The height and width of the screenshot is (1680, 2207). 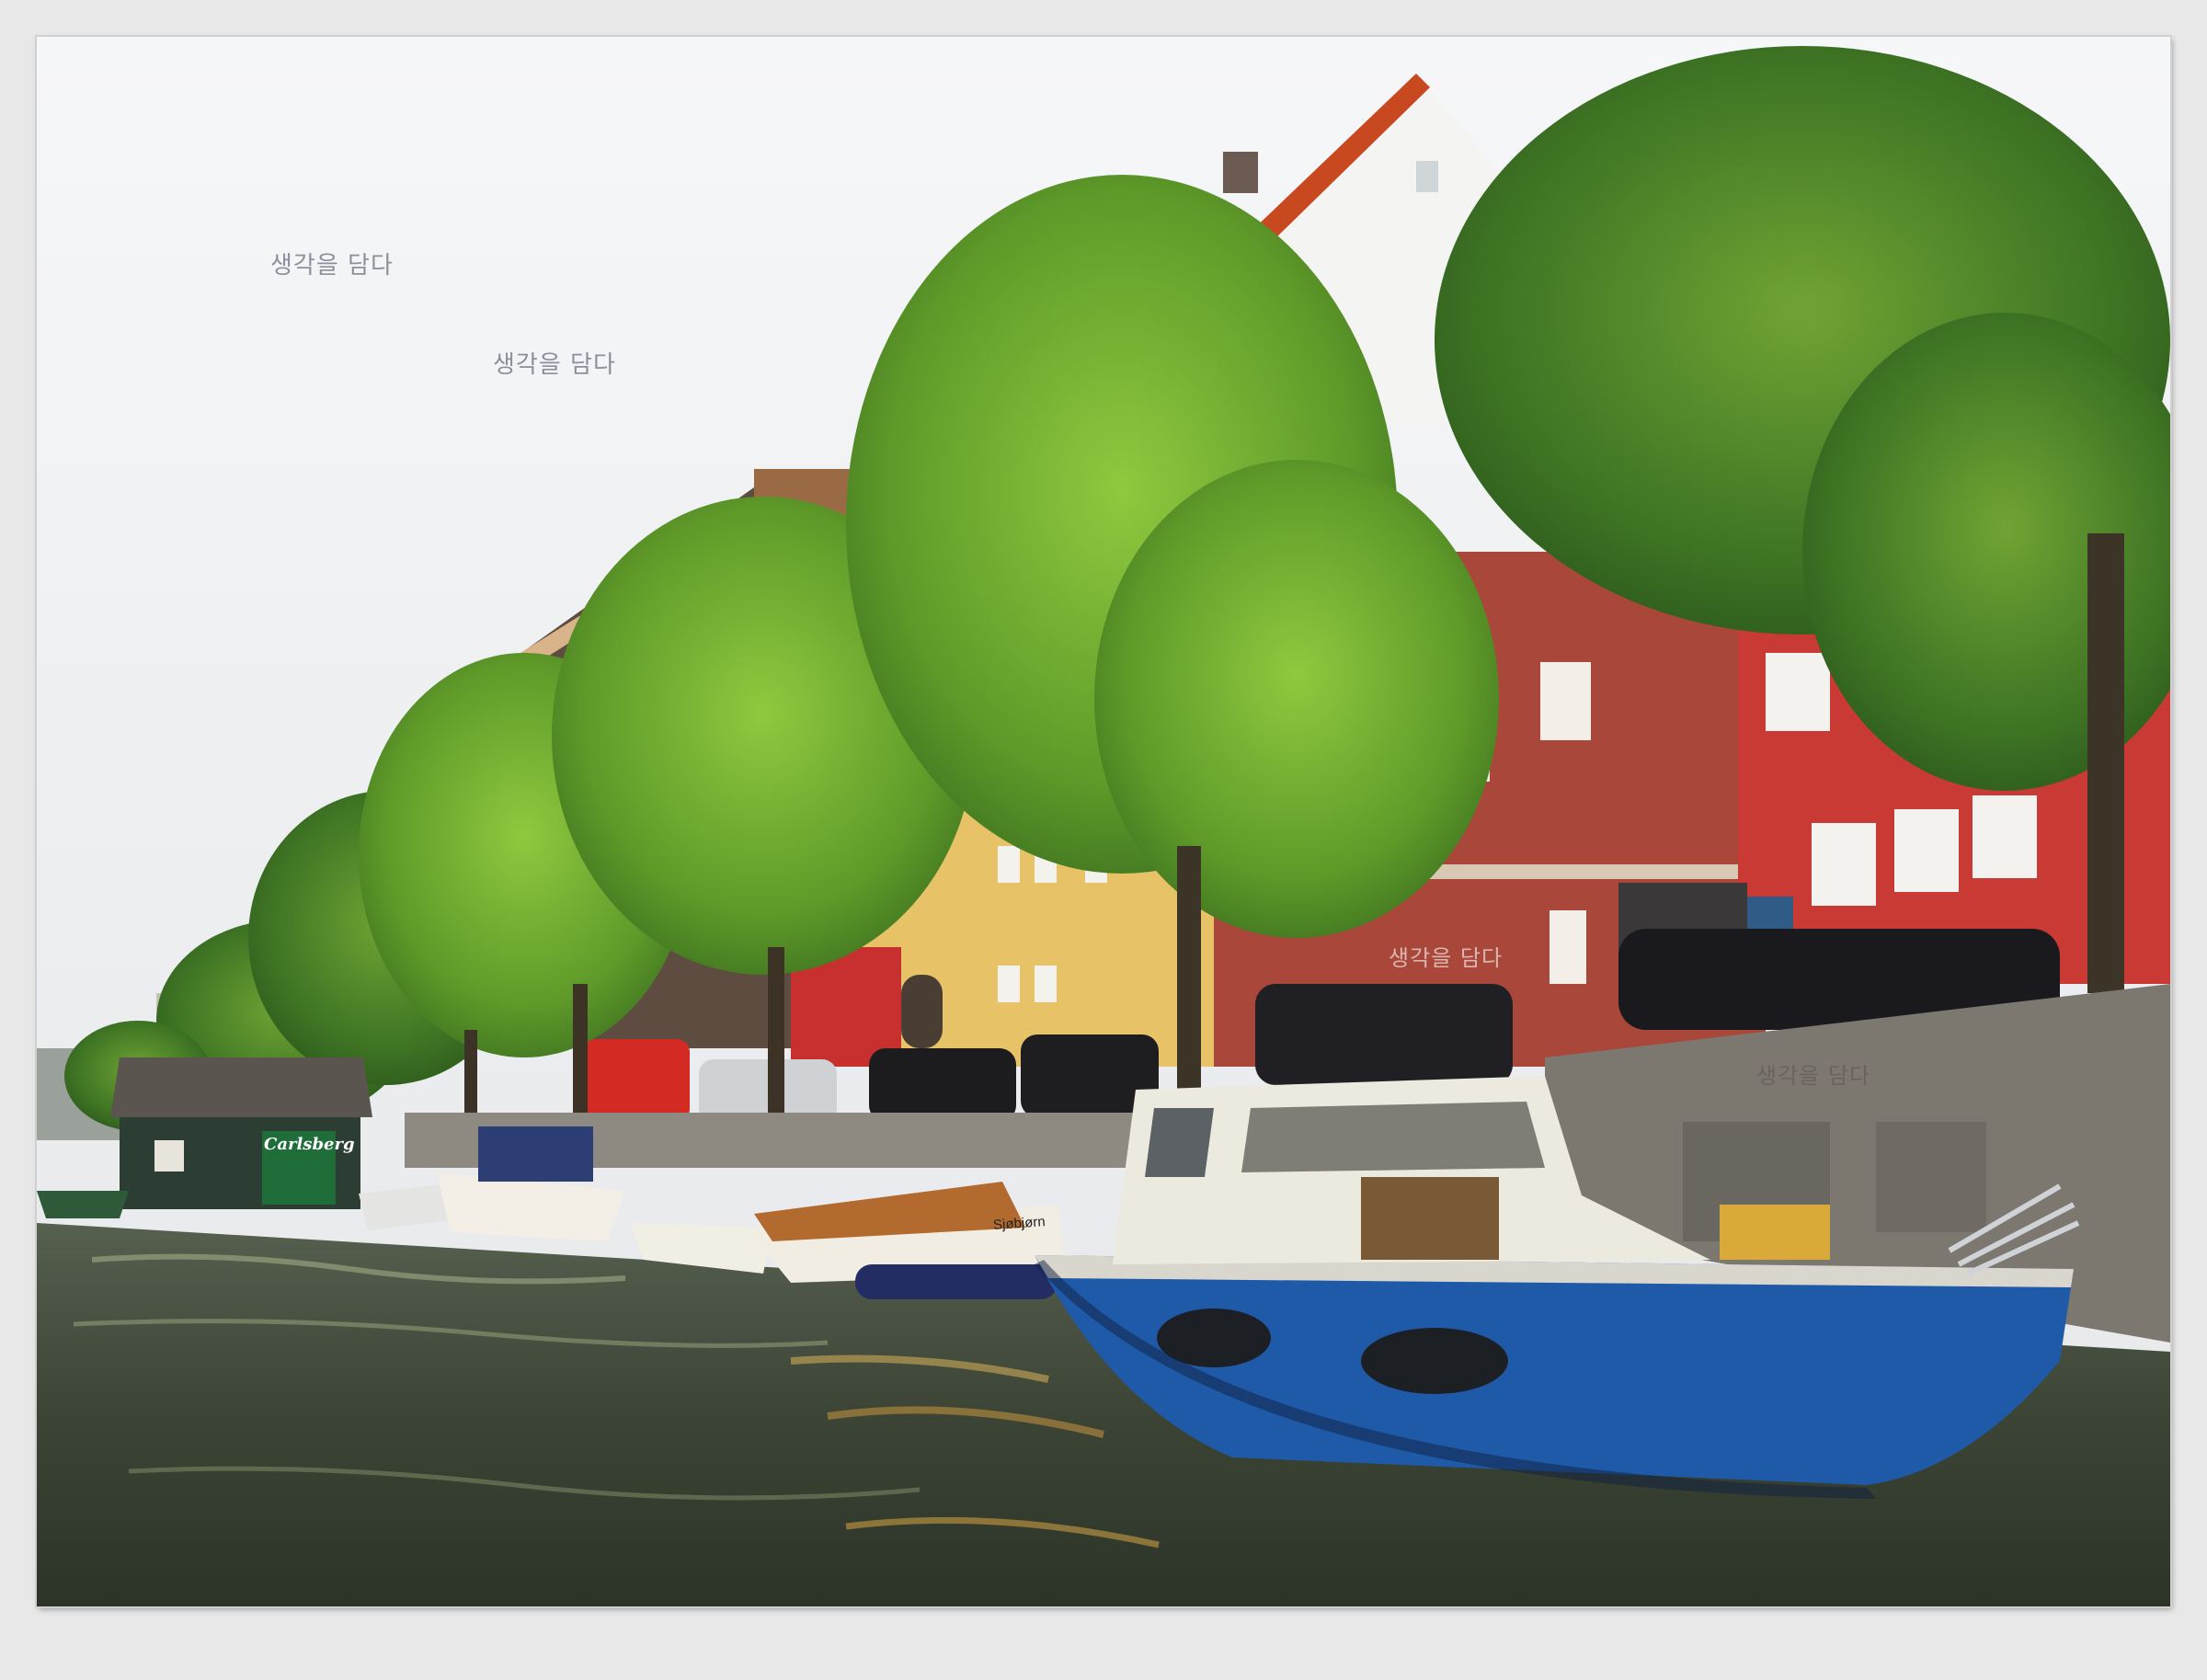 I want to click on carlsberg-boathouse, so click(x=241, y=1133).